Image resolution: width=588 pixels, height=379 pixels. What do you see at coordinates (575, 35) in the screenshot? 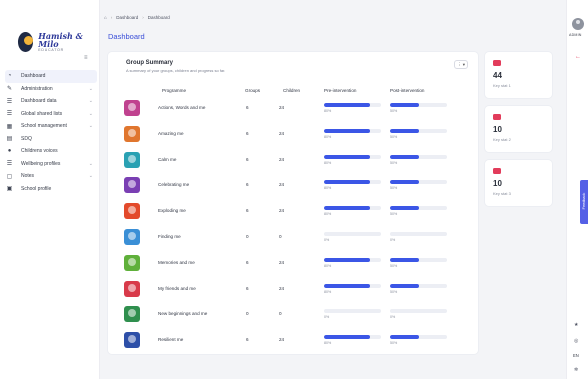
I see `user-label: ADMIN` at bounding box center [575, 35].